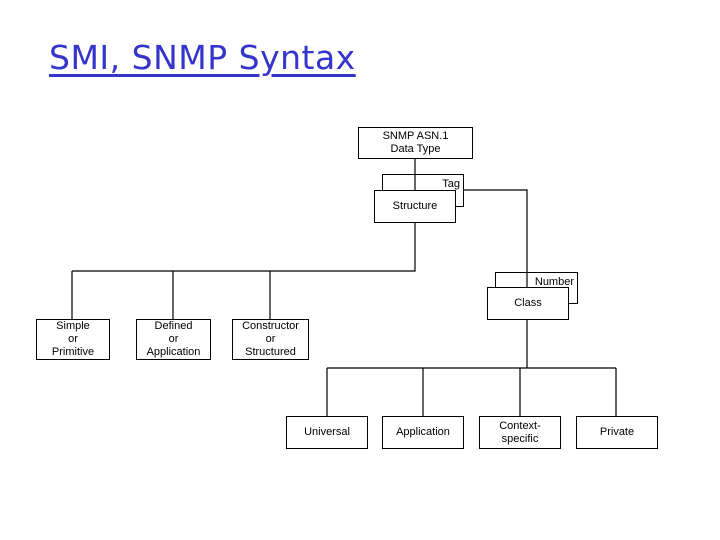  What do you see at coordinates (423, 432) in the screenshot?
I see `application-node: Application` at bounding box center [423, 432].